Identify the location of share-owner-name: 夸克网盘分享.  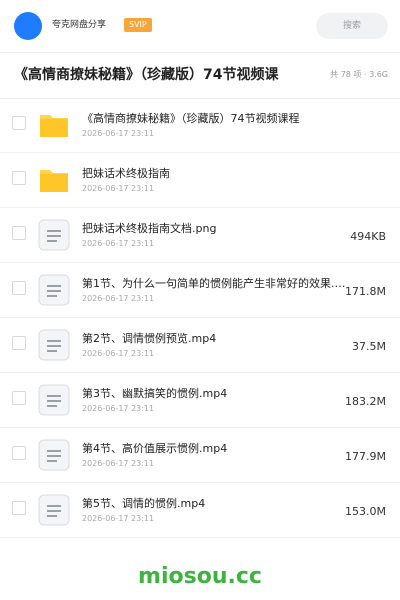
(79, 25).